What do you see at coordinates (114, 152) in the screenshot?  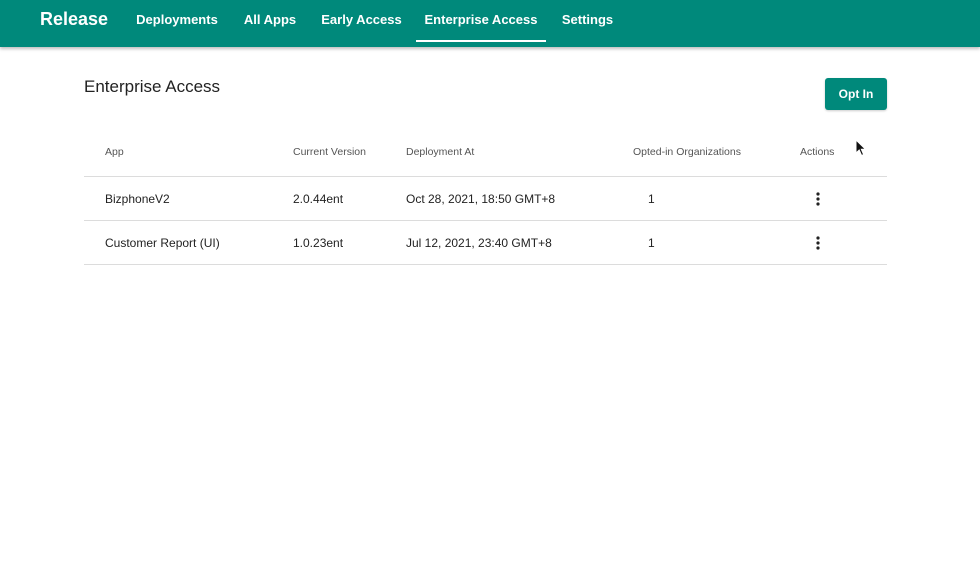 I see `column-header-app: App` at bounding box center [114, 152].